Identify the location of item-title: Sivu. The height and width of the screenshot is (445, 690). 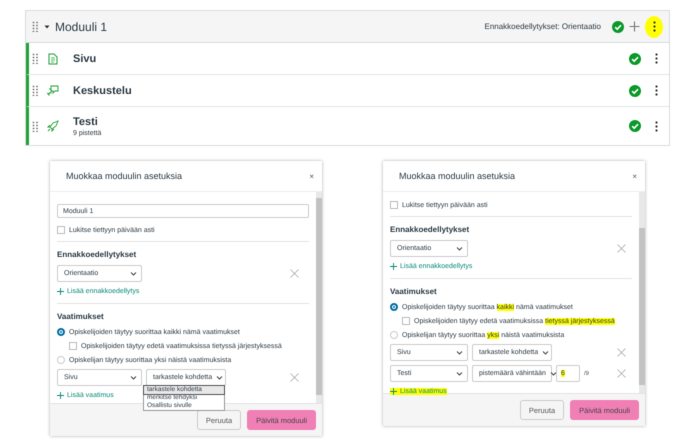
(347, 58).